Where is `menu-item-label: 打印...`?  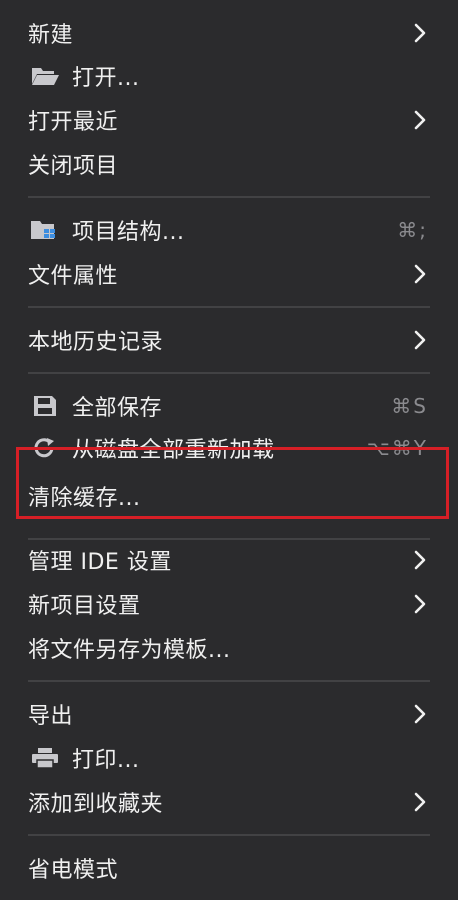
menu-item-label: 打印... is located at coordinates (106, 760).